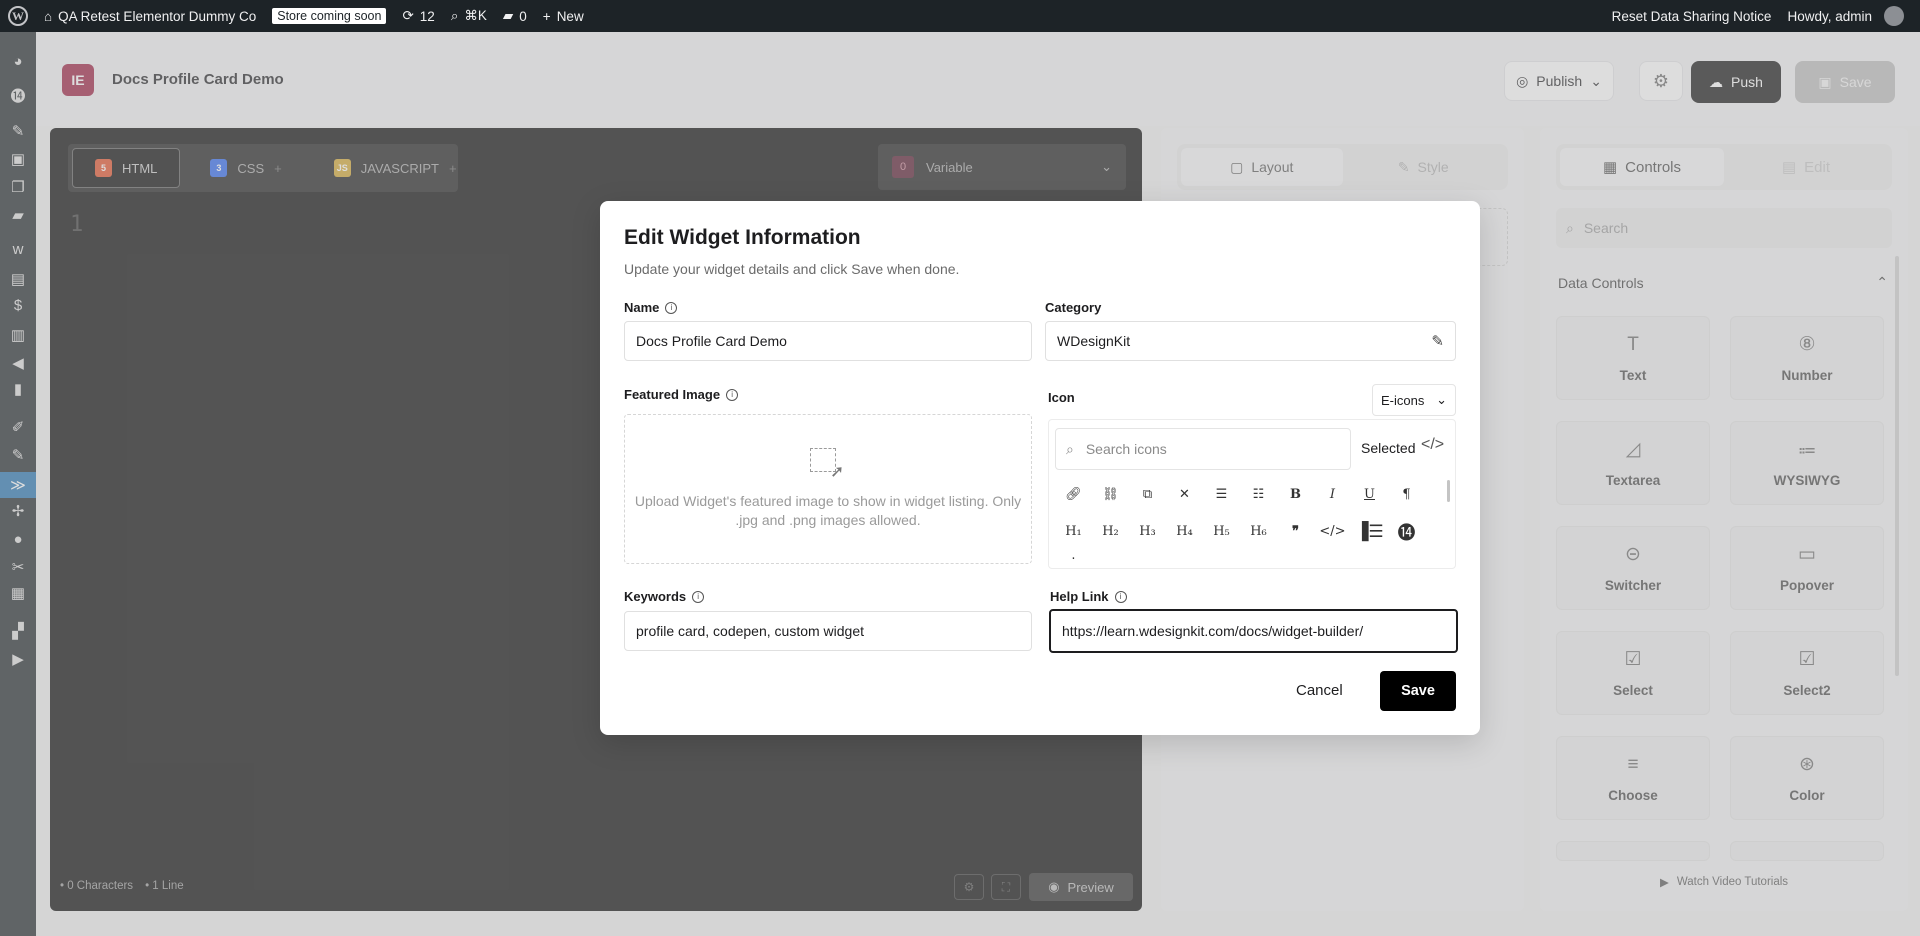  What do you see at coordinates (475, 15) in the screenshot?
I see `search-shortcut: ⌘K` at bounding box center [475, 15].